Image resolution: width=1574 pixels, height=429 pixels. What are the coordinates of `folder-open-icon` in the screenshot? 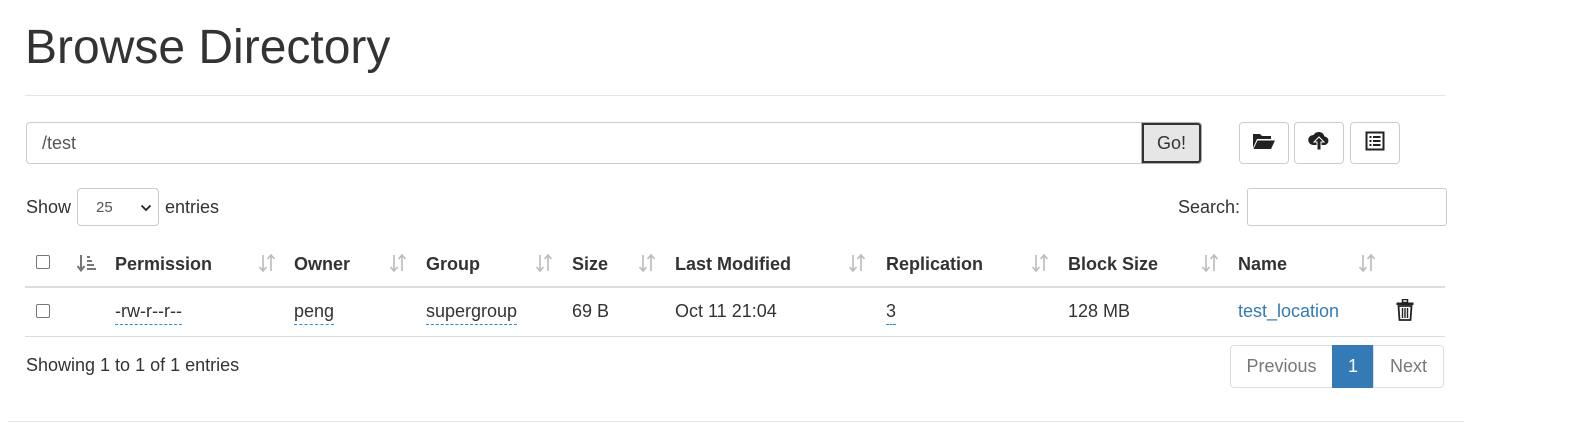 It's located at (1264, 143).